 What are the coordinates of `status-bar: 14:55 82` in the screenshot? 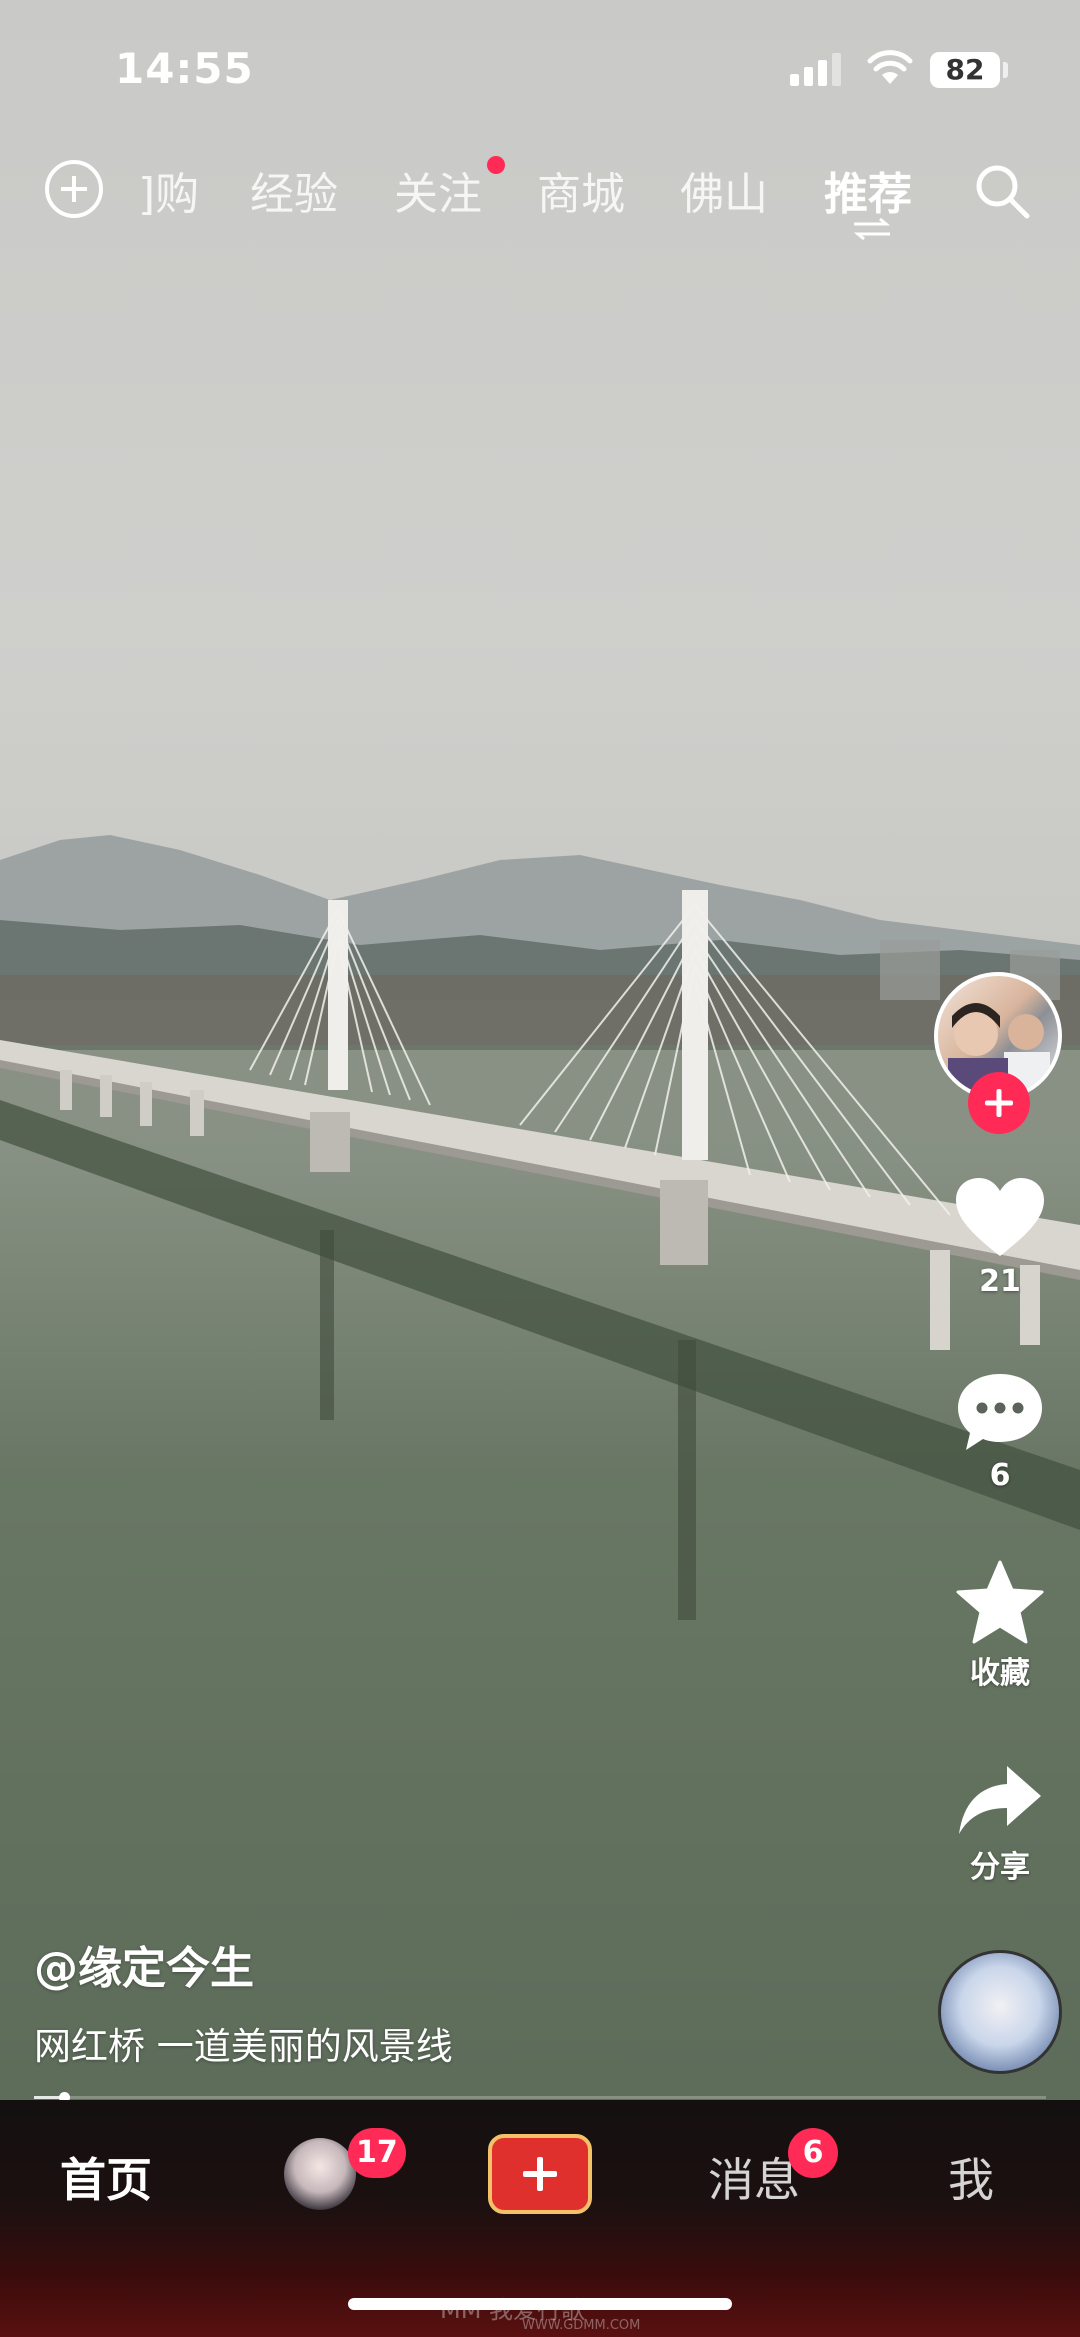 It's located at (540, 70).